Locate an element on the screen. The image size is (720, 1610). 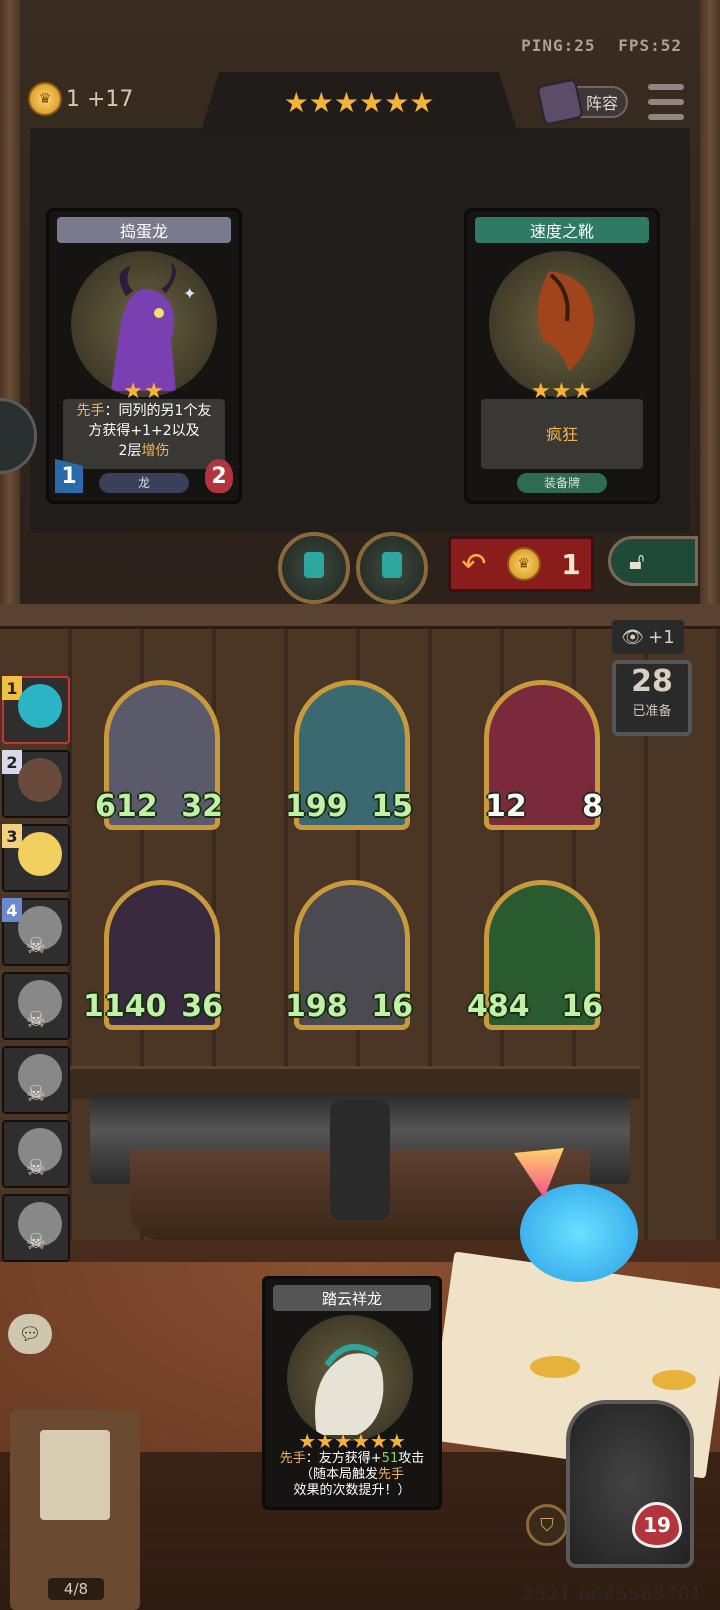
player-slot: 2 is located at coordinates (36, 784).